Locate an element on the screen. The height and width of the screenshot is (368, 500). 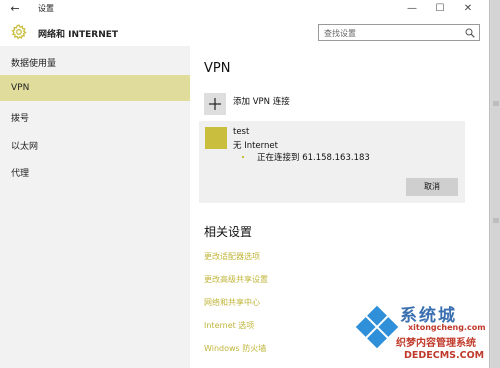
sidebar-item-proxy: 代理 is located at coordinates (95, 171).